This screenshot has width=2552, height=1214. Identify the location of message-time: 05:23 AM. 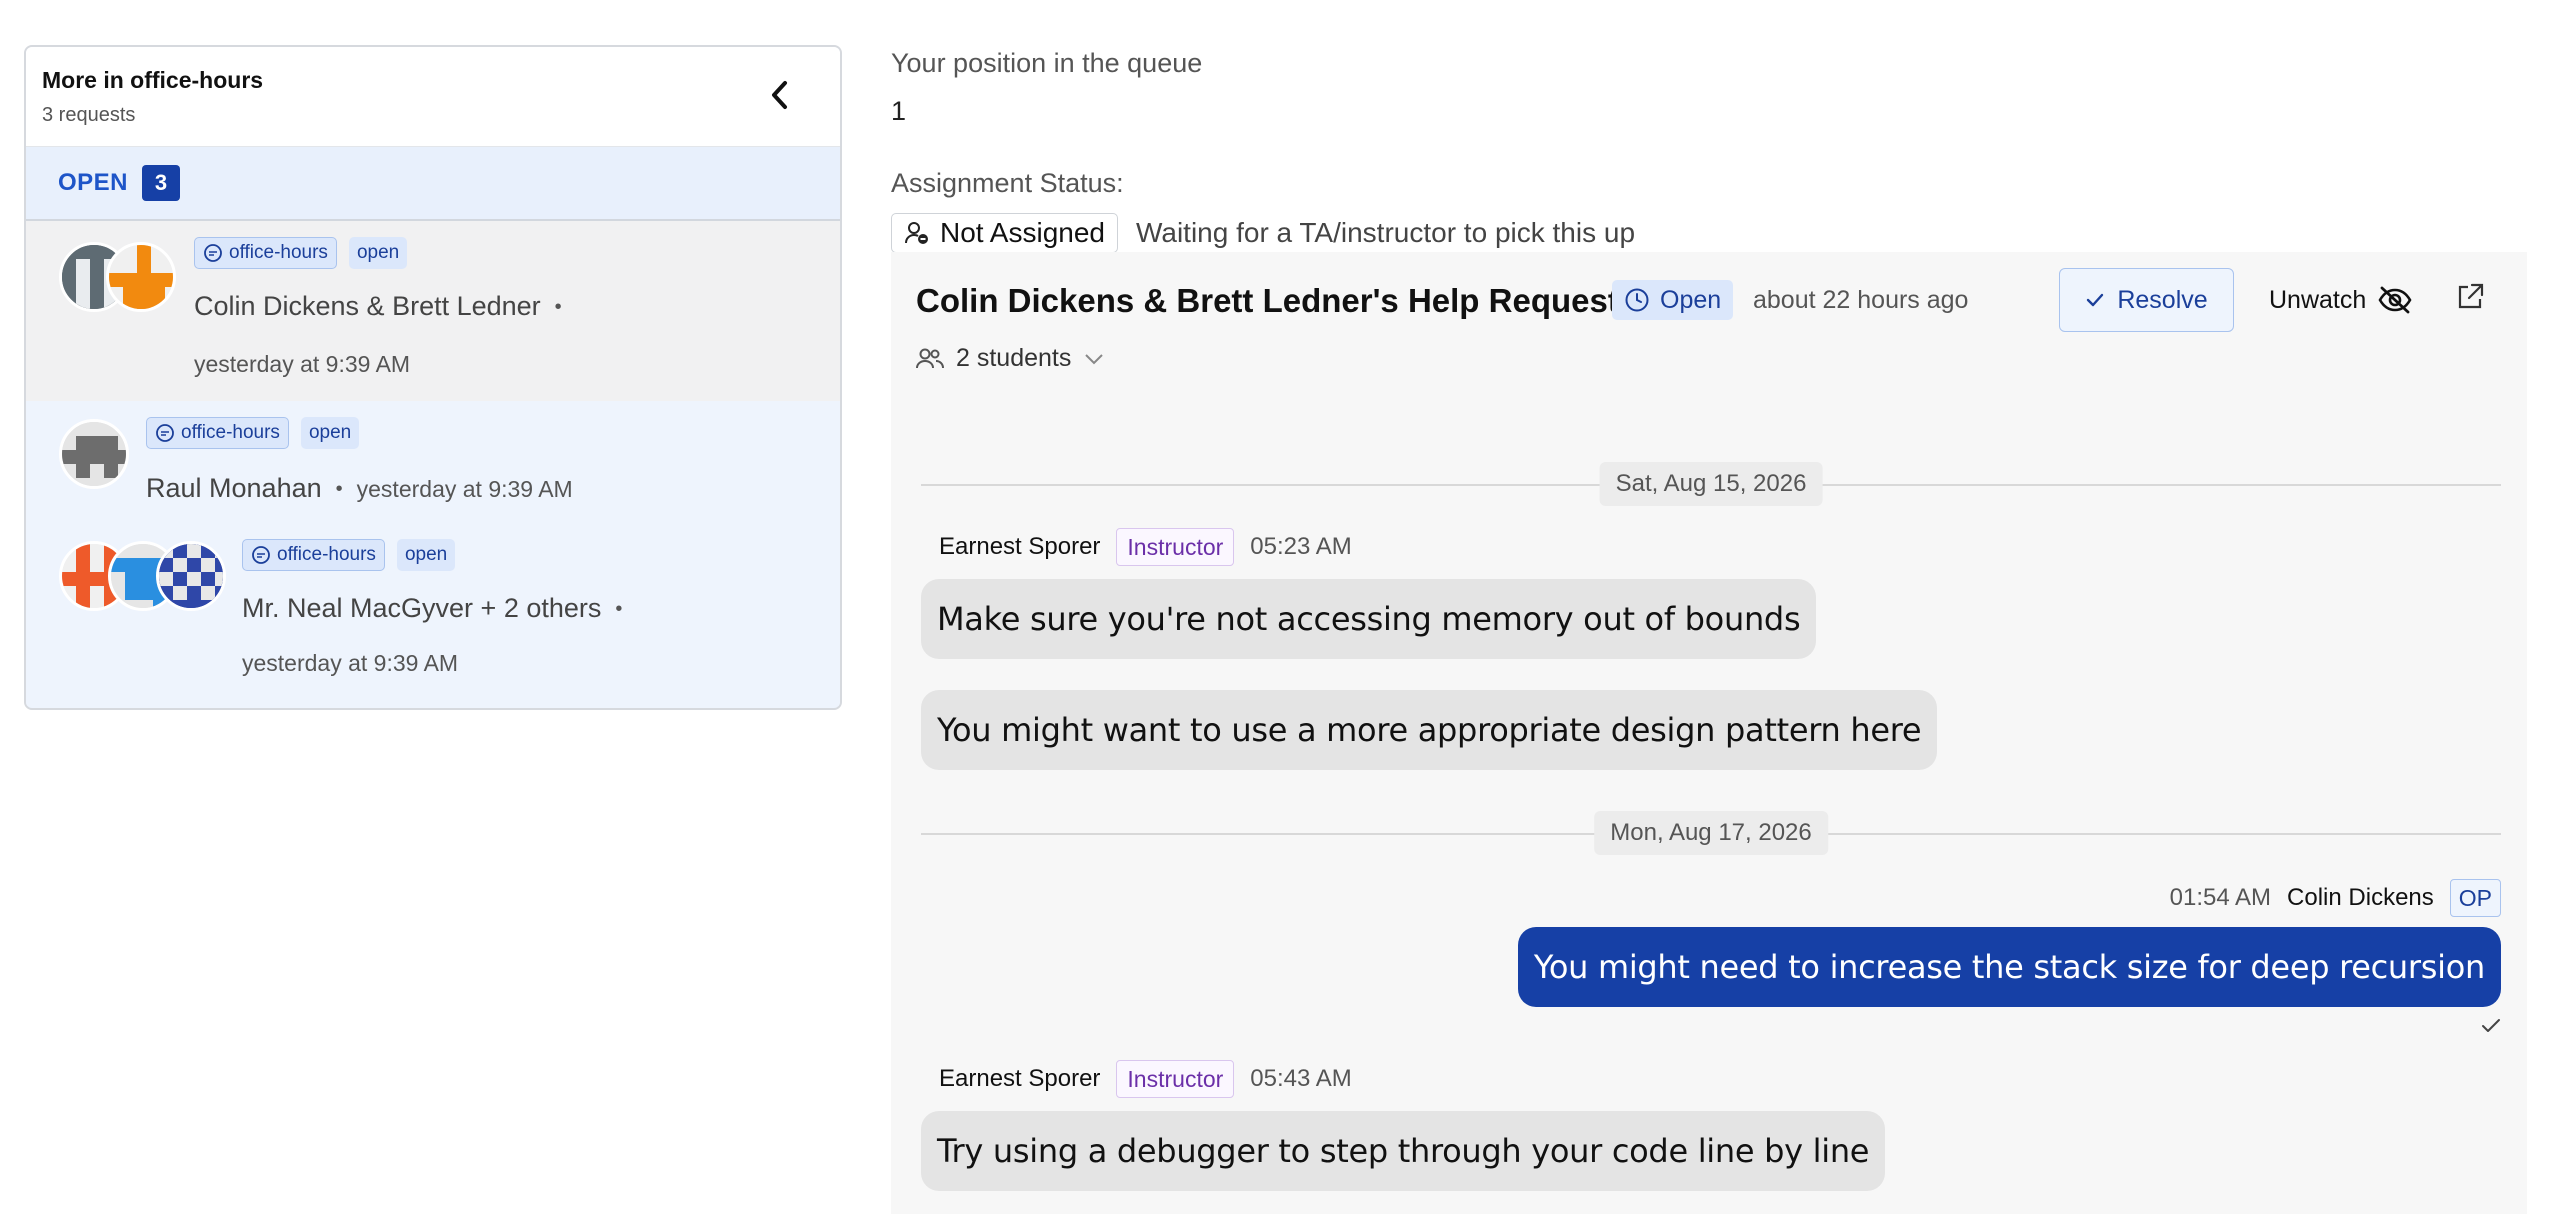
(1301, 546).